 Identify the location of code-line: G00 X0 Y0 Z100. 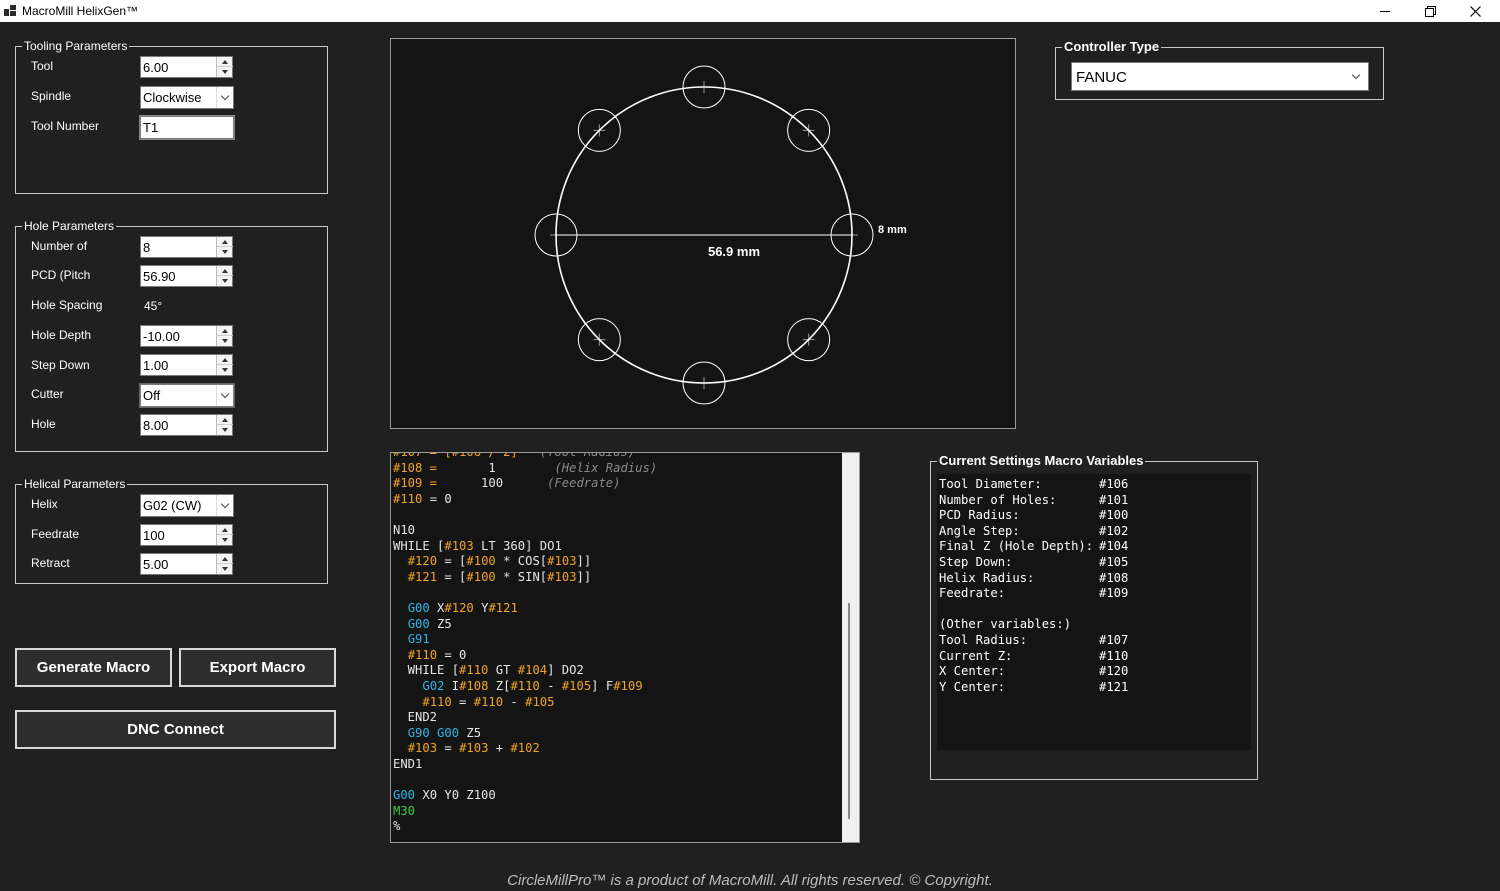
(444, 795).